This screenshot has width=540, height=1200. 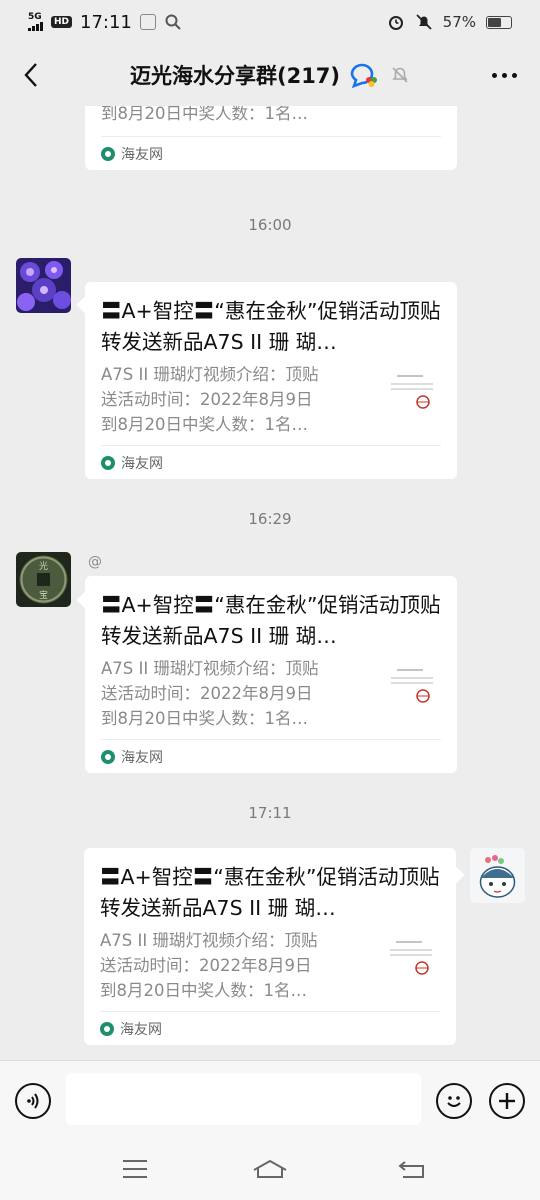 I want to click on system-navigation-bar, so click(x=270, y=1170).